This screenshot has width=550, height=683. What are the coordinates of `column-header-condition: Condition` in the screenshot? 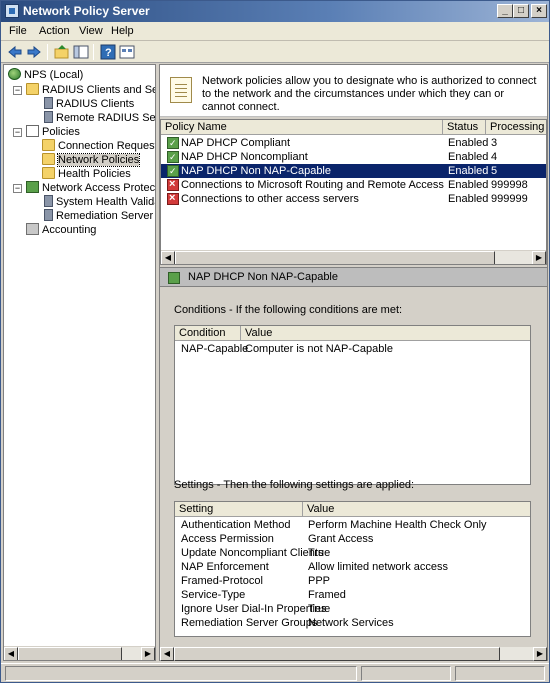 It's located at (208, 333).